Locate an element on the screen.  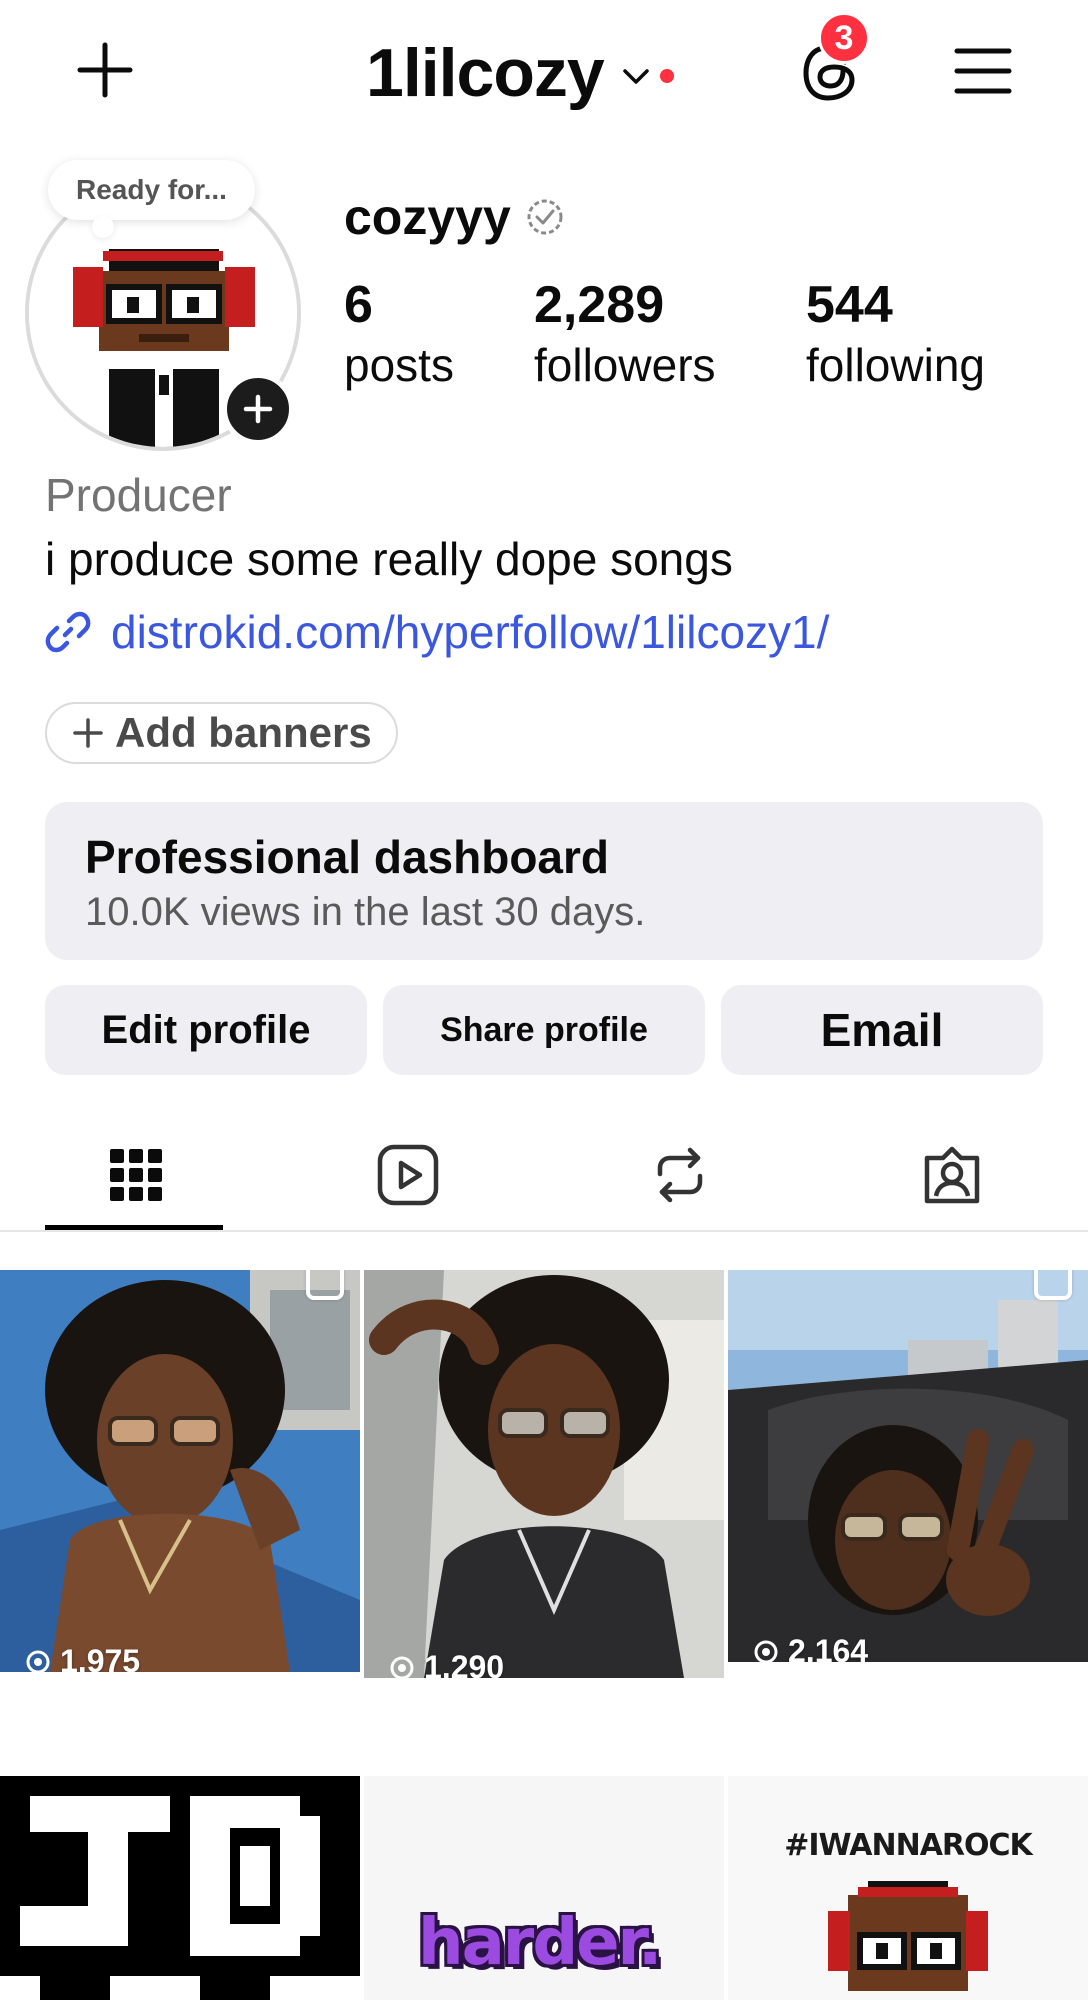
meta-verified-badge-icon is located at coordinates (545, 217).